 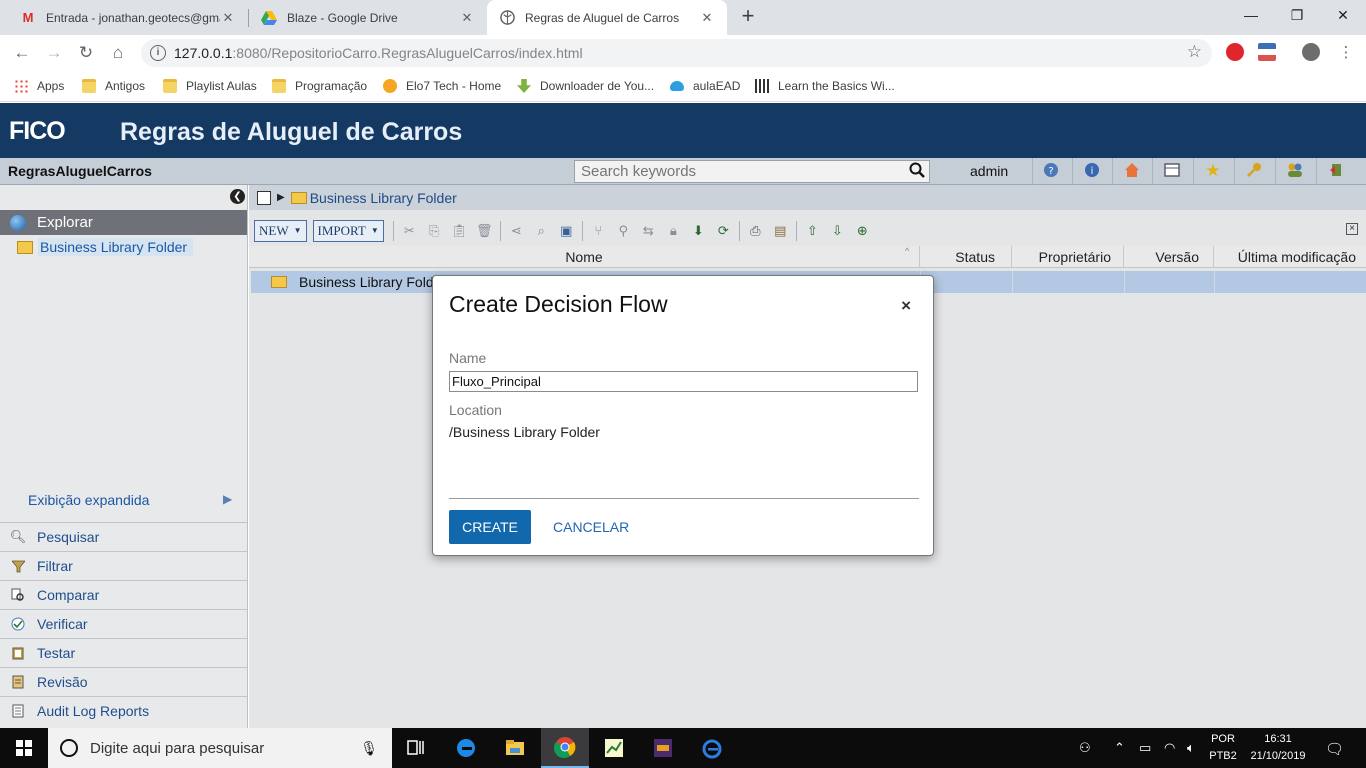 I want to click on taskbar-file-explorer, so click(x=515, y=748).